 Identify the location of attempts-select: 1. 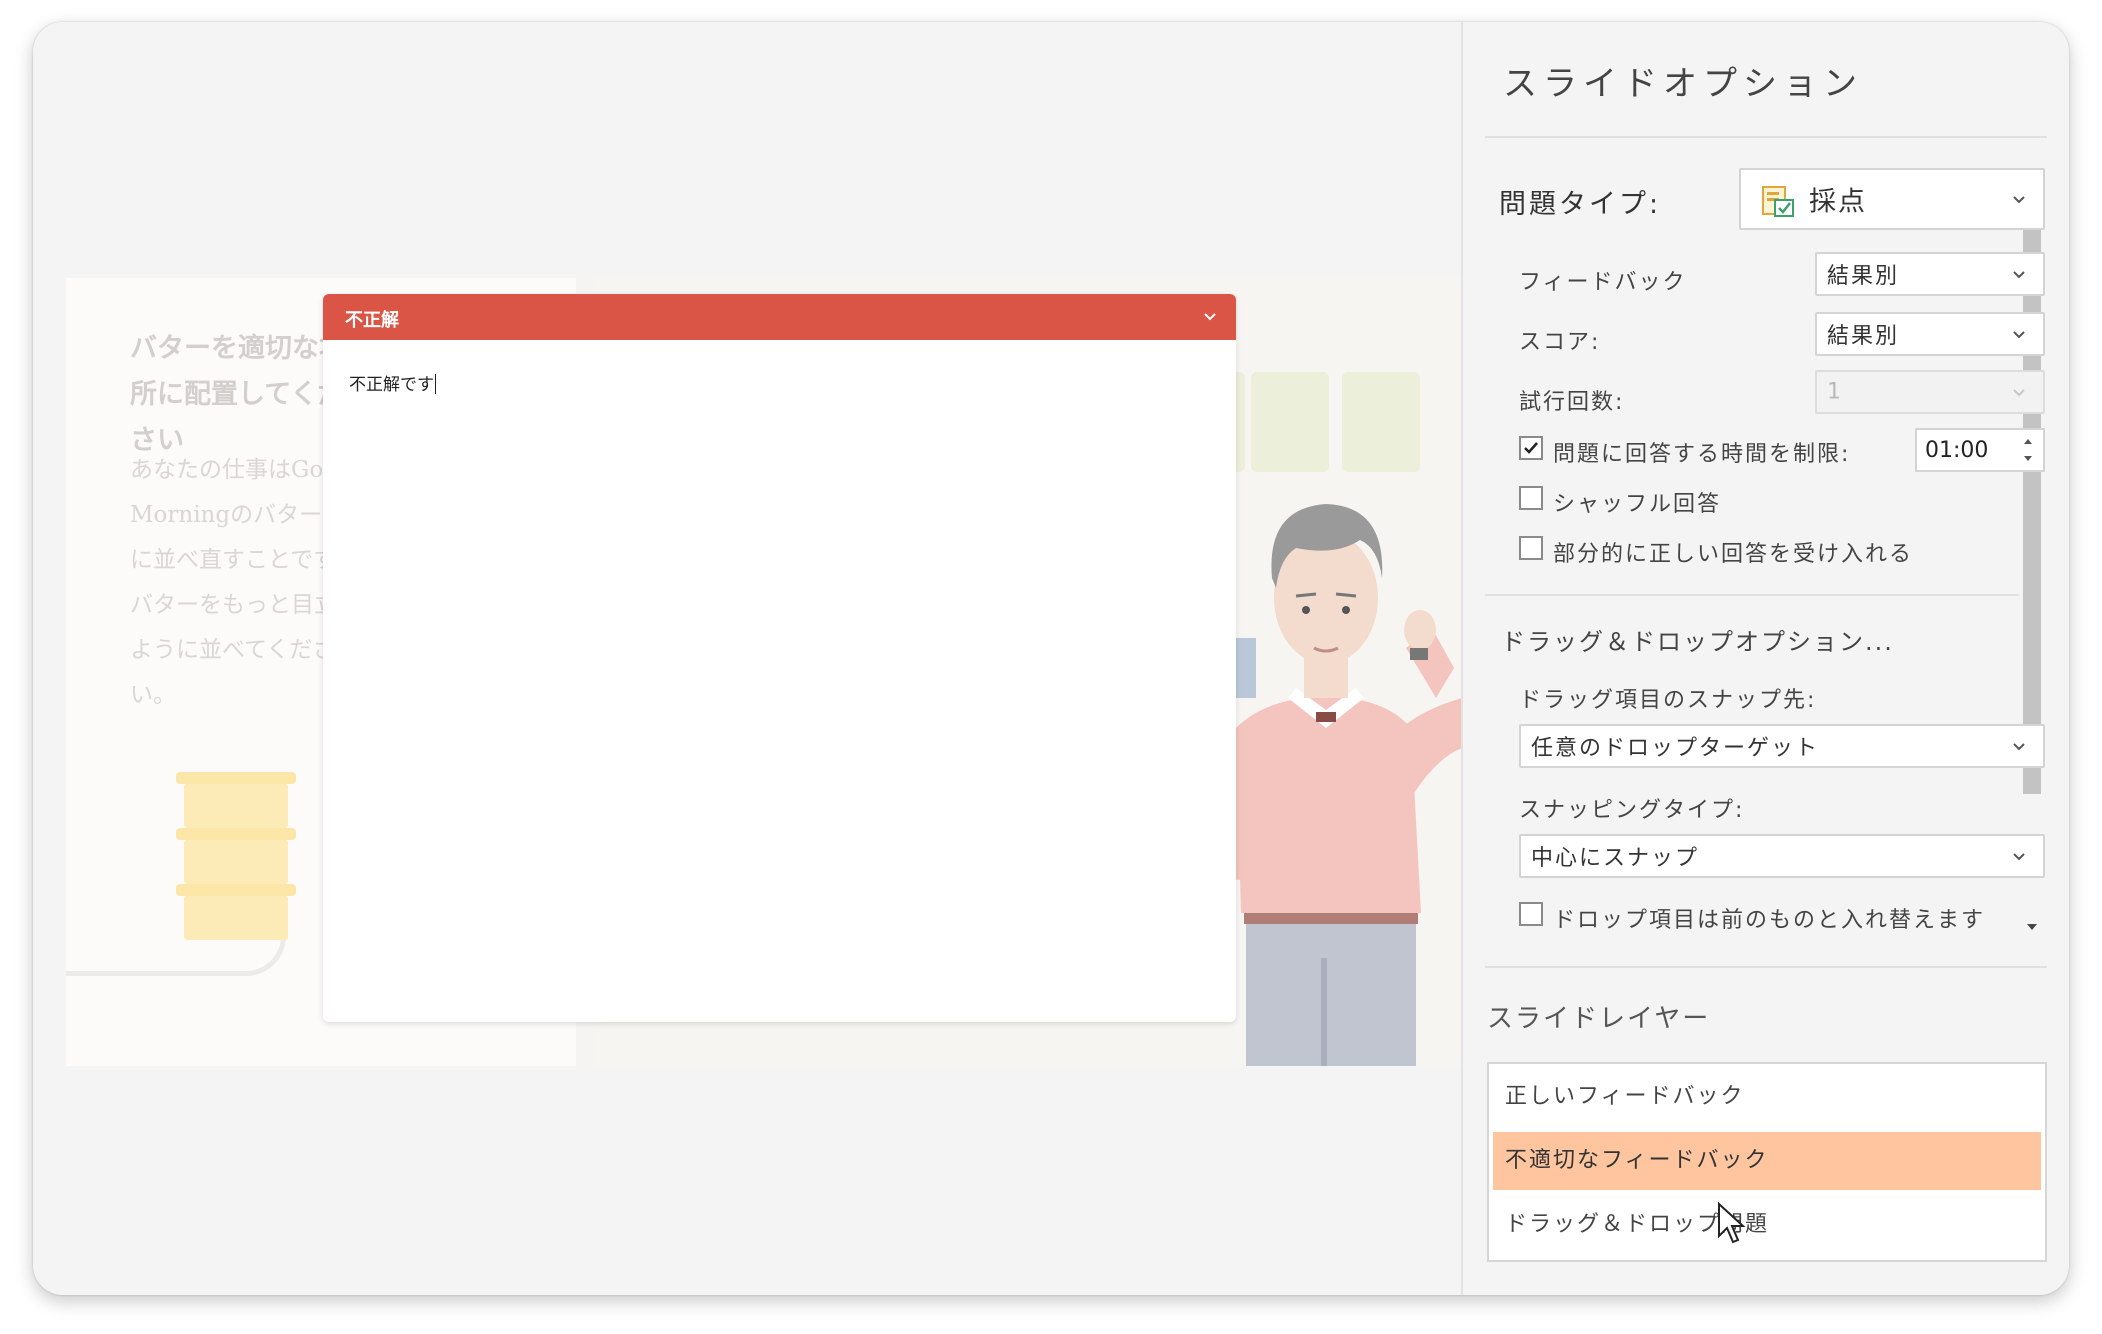
(1930, 392).